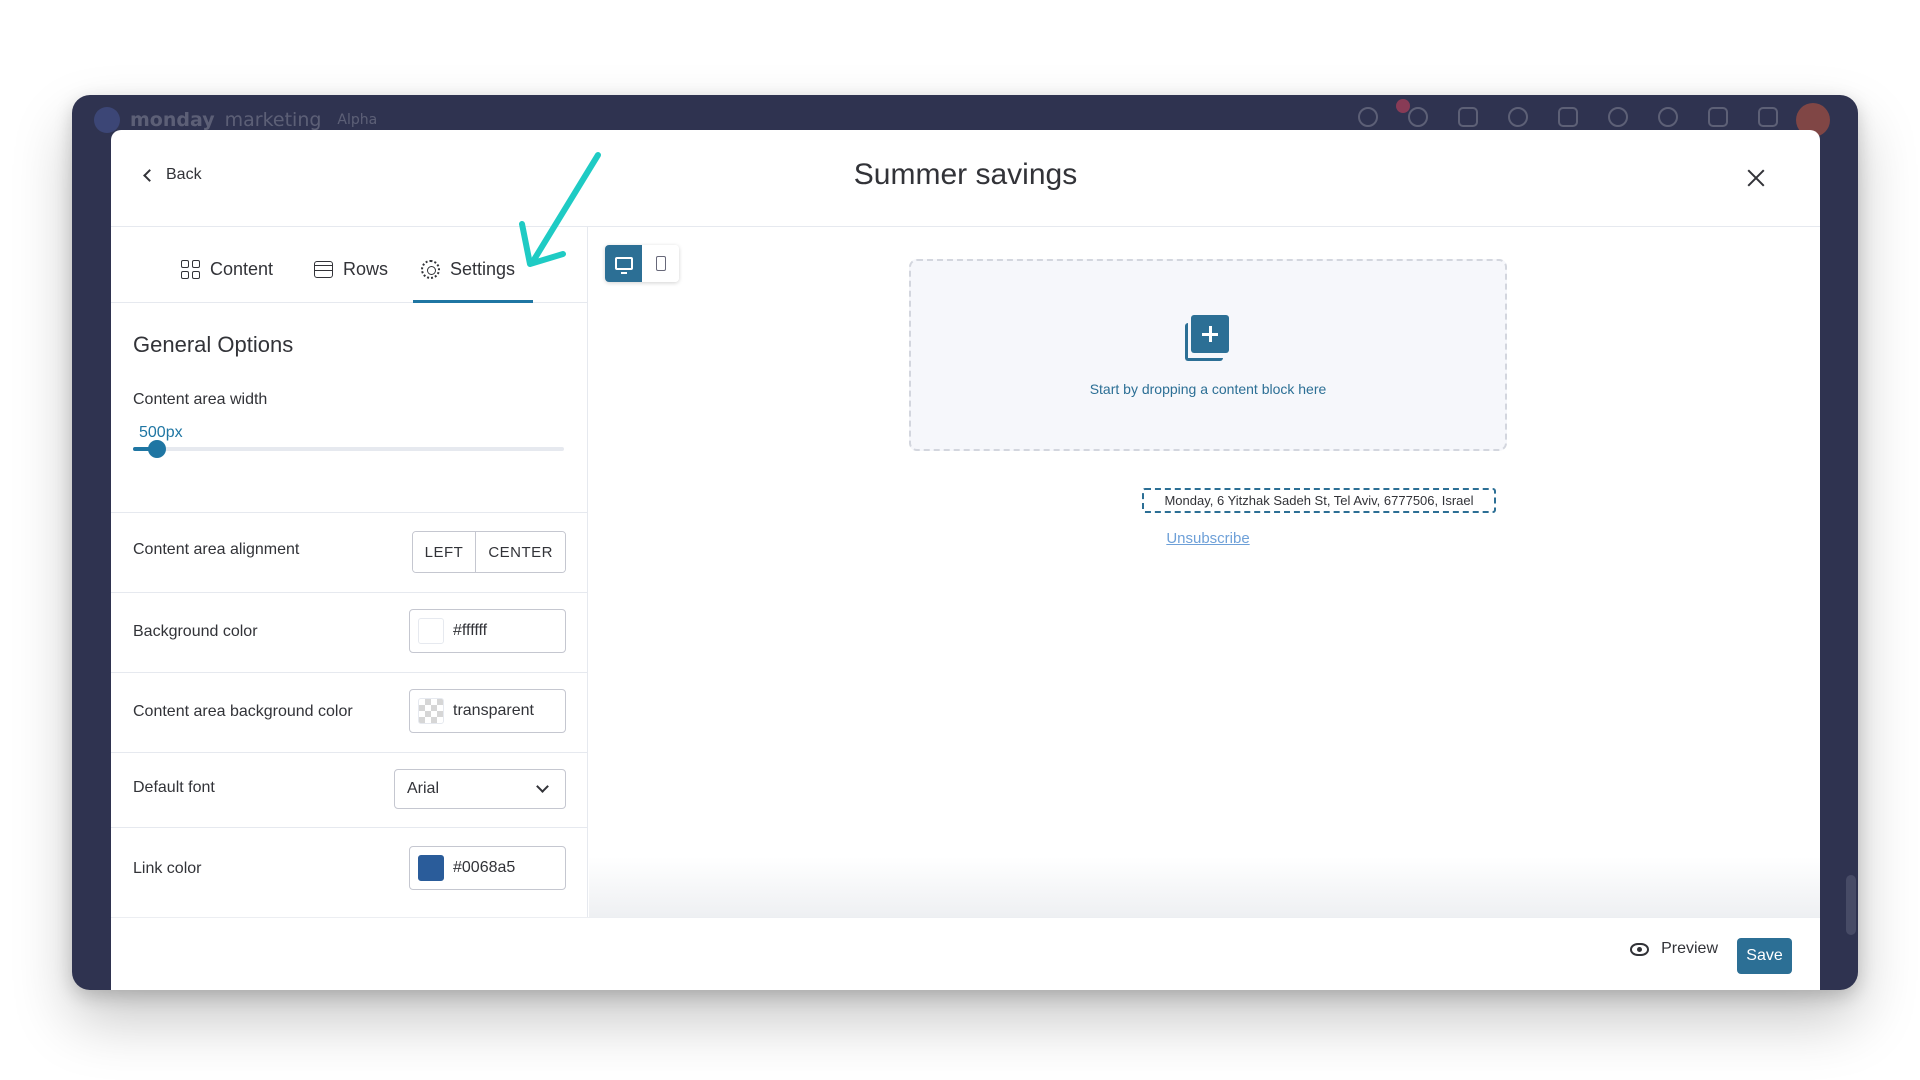  Describe the element at coordinates (195, 631) in the screenshot. I see `background-color-label: Background color` at that location.